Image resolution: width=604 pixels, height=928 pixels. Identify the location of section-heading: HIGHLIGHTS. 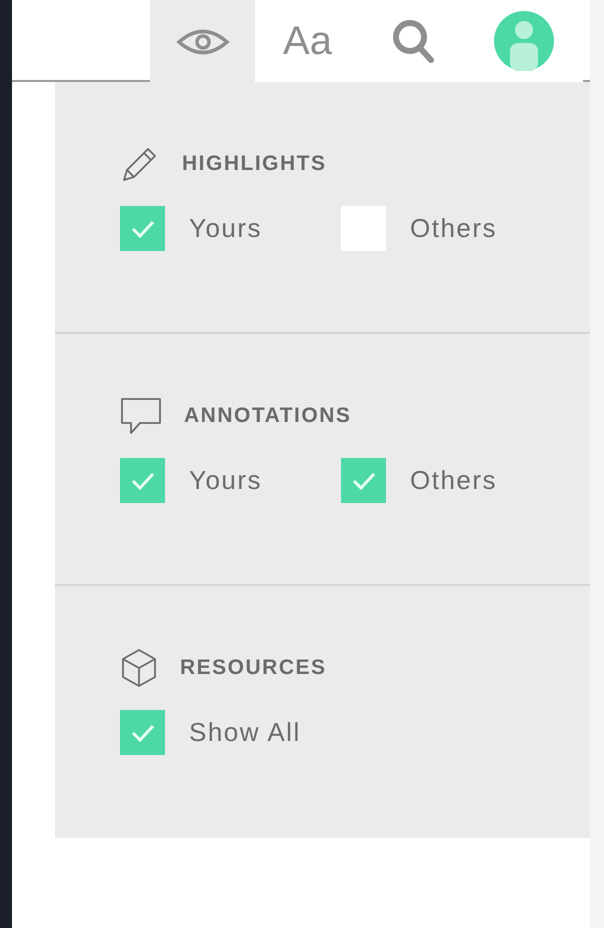
(254, 164).